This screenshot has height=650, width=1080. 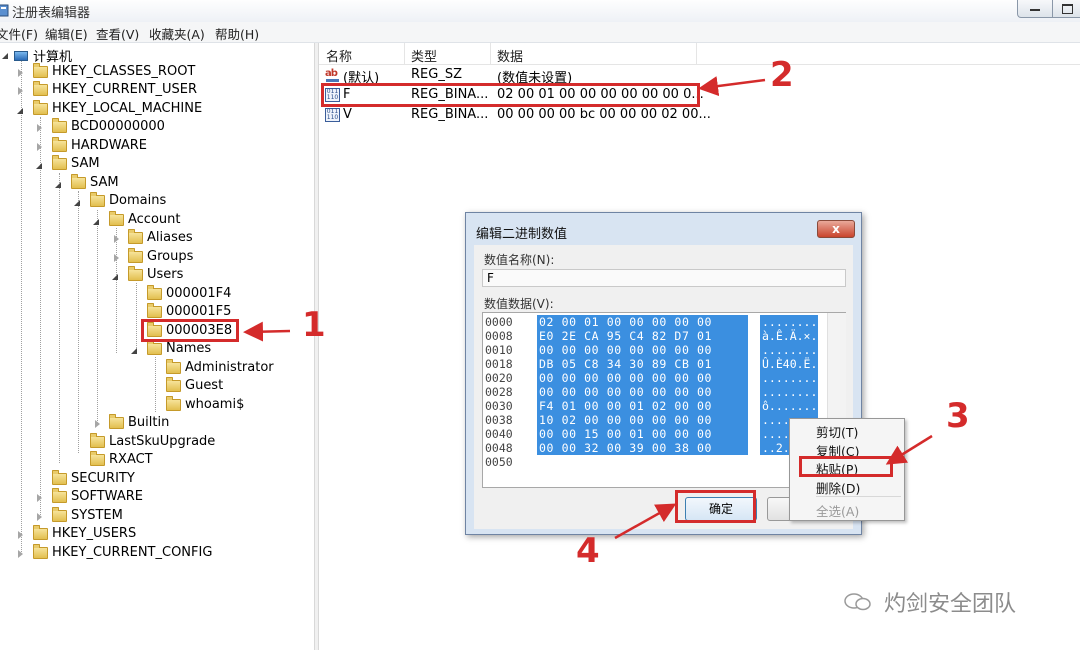 What do you see at coordinates (499, 406) in the screenshot?
I see `hex-offset: 0030` at bounding box center [499, 406].